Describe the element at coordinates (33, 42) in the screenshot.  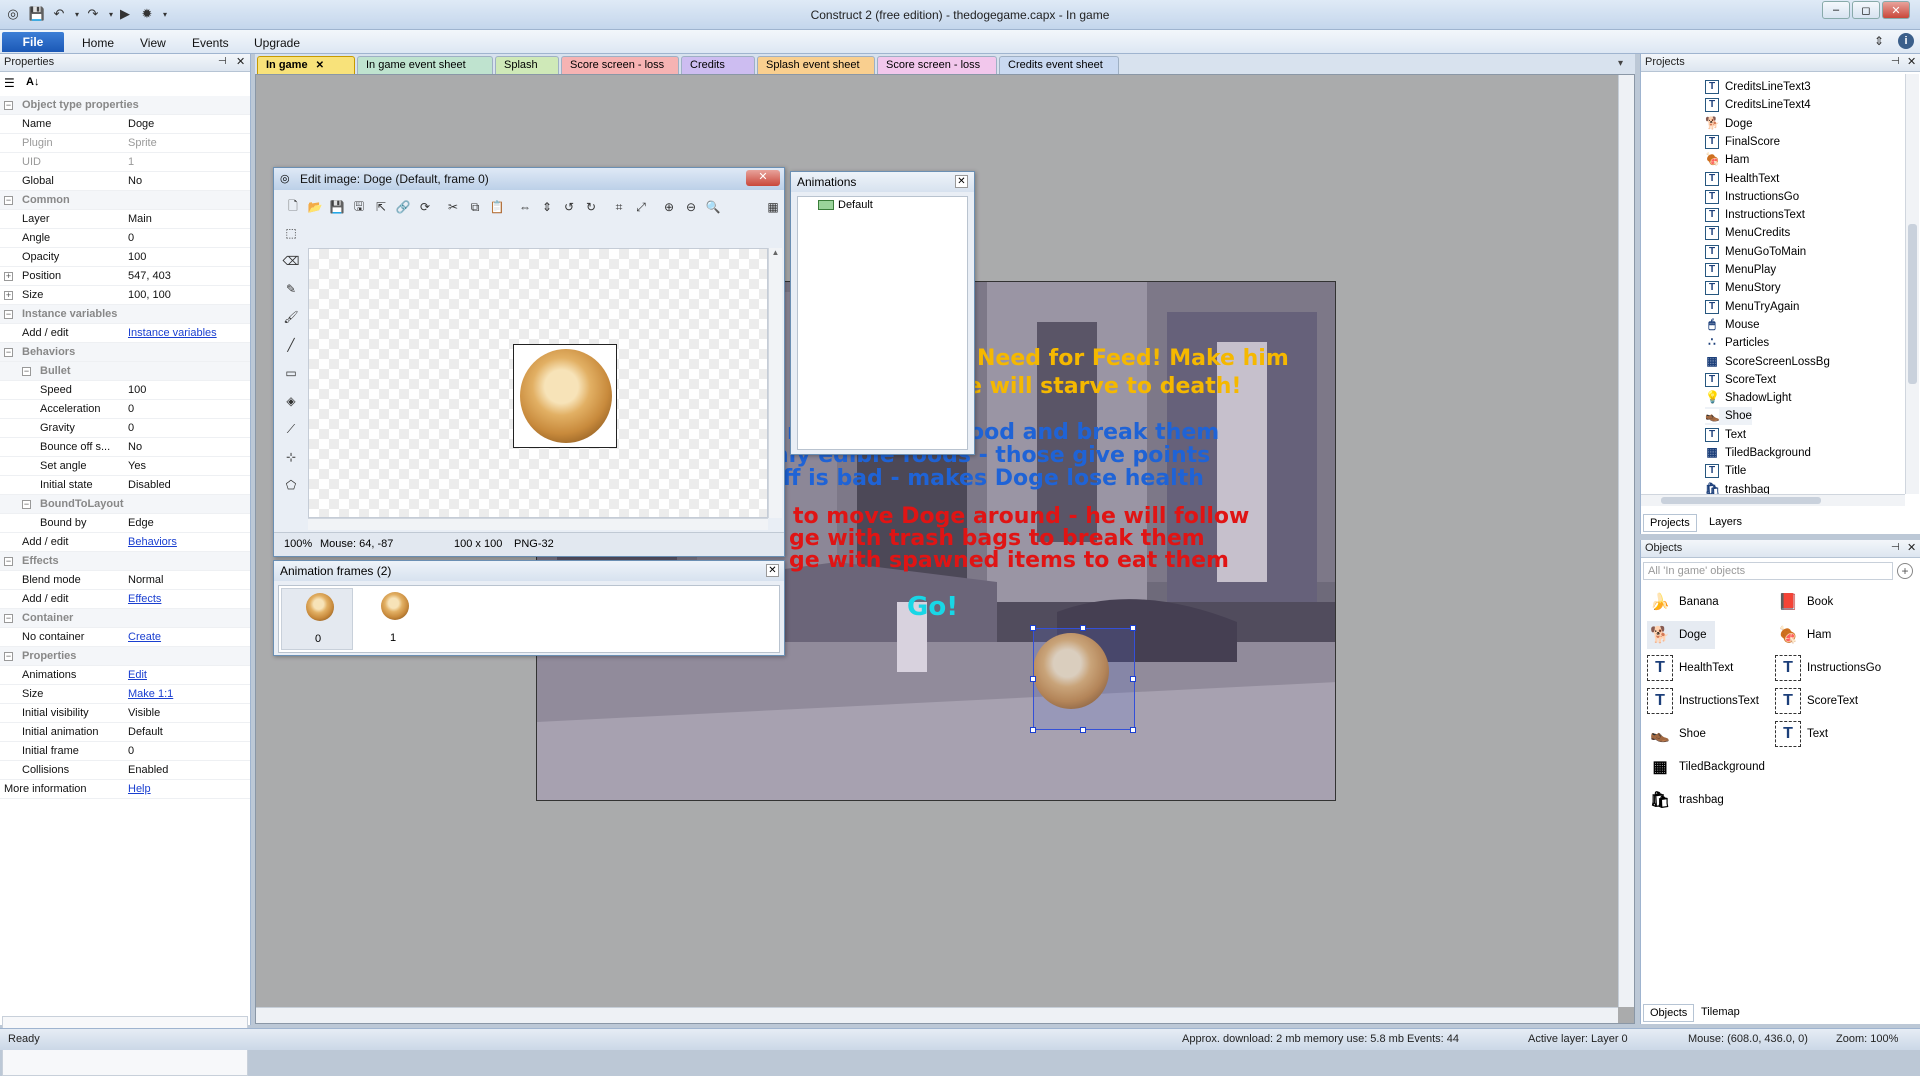
I see `file-tab: File` at that location.